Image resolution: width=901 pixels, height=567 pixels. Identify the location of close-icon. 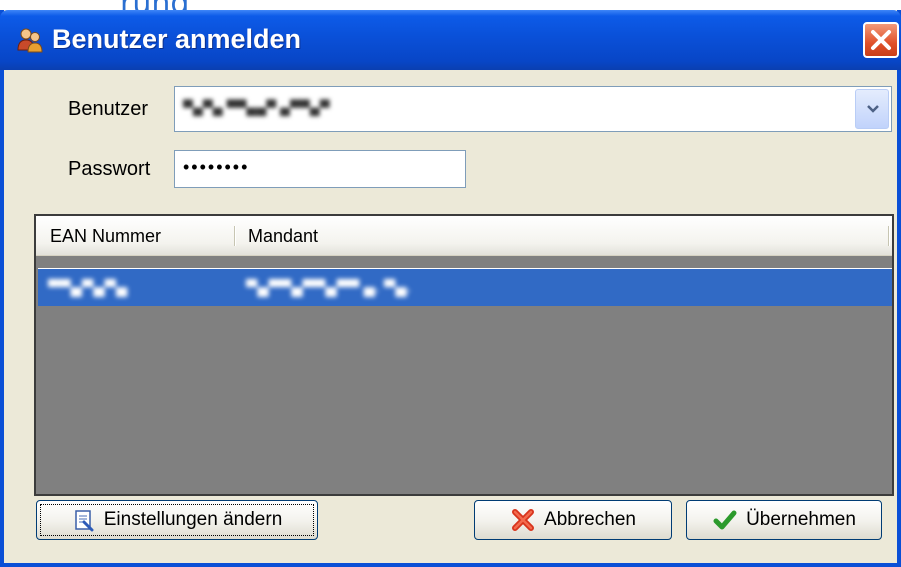
(881, 40).